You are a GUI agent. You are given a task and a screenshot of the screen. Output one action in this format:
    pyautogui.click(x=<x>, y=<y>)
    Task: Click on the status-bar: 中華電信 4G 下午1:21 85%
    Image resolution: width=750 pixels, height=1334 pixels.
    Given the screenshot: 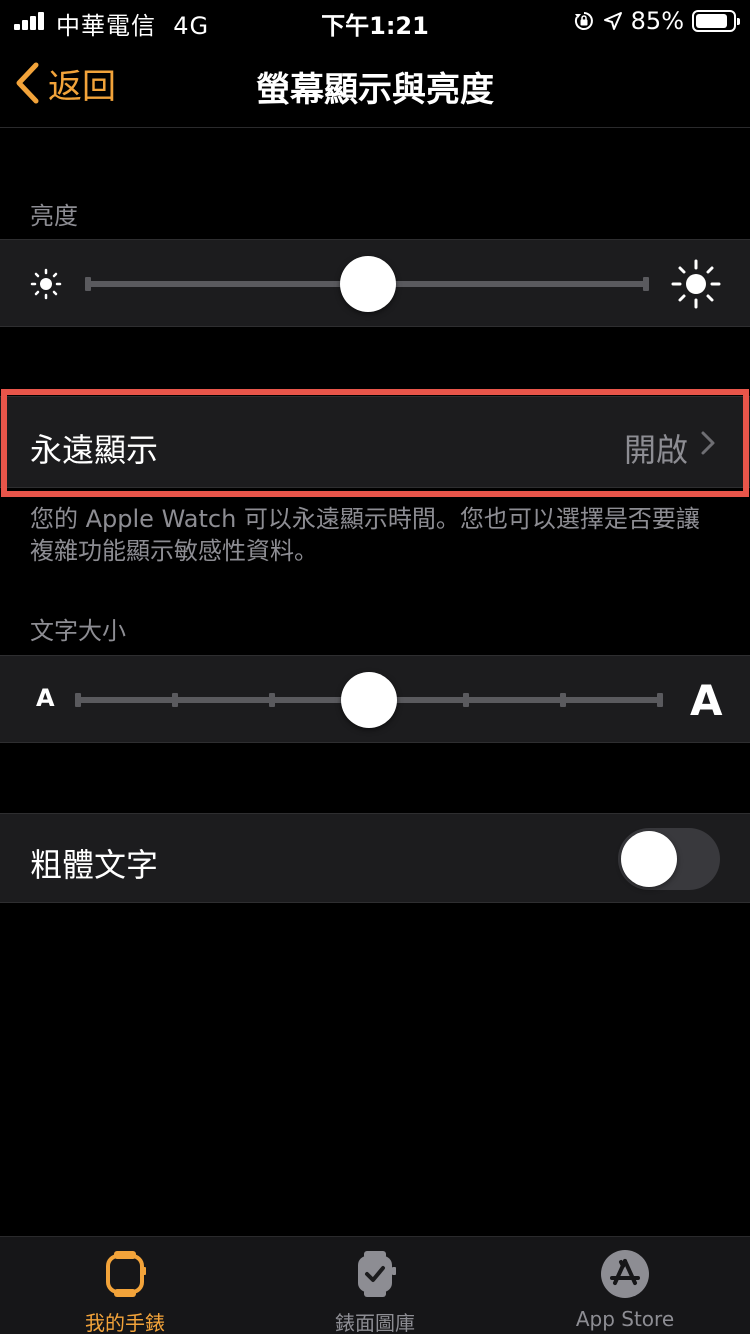 What is the action you would take?
    pyautogui.click(x=375, y=20)
    